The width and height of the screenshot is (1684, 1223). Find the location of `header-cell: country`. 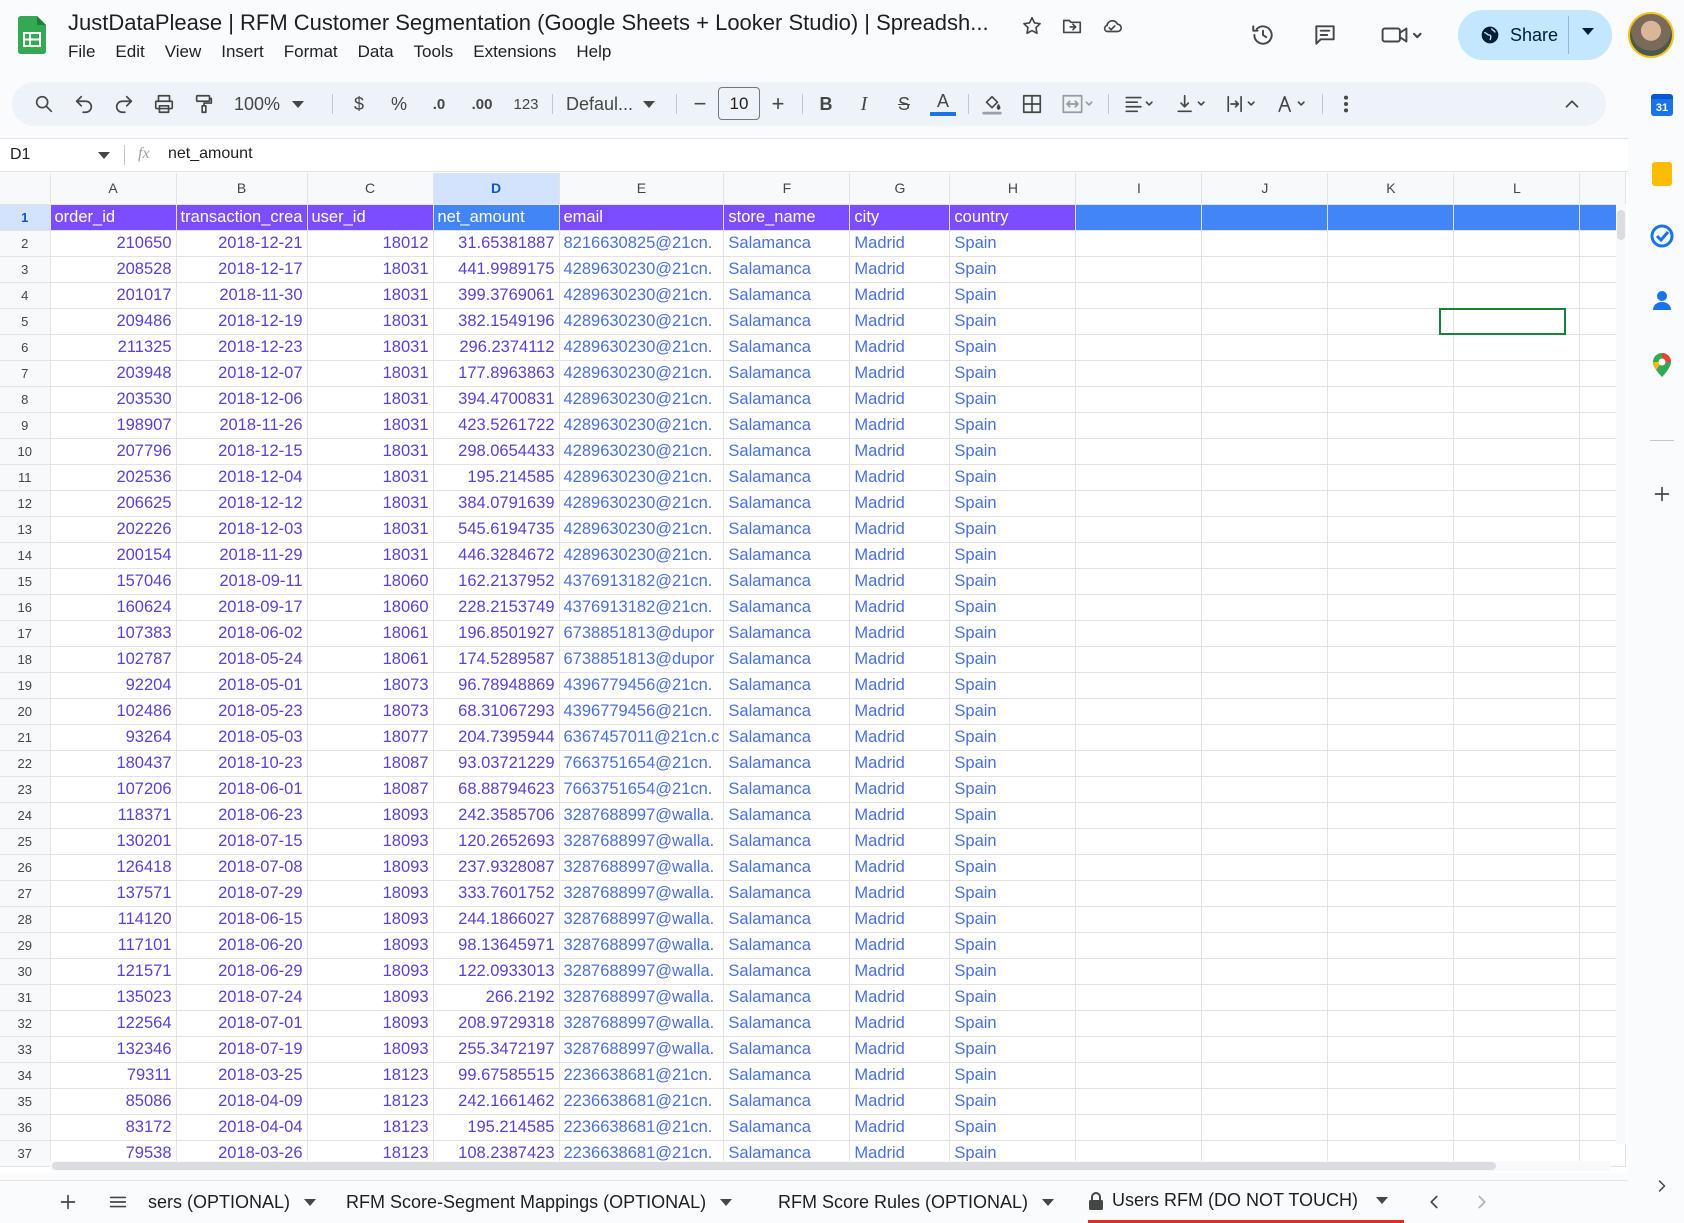

header-cell: country is located at coordinates (1013, 217).